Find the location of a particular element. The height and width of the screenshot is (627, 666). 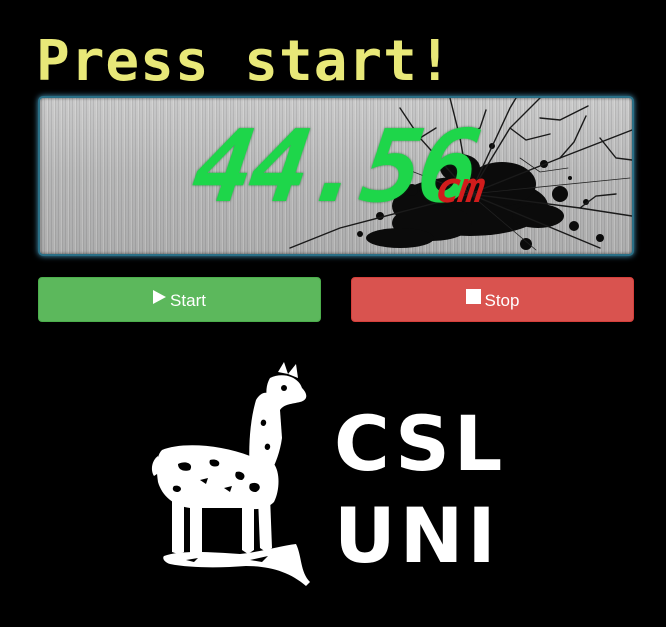

start-button: Start is located at coordinates (179, 299).